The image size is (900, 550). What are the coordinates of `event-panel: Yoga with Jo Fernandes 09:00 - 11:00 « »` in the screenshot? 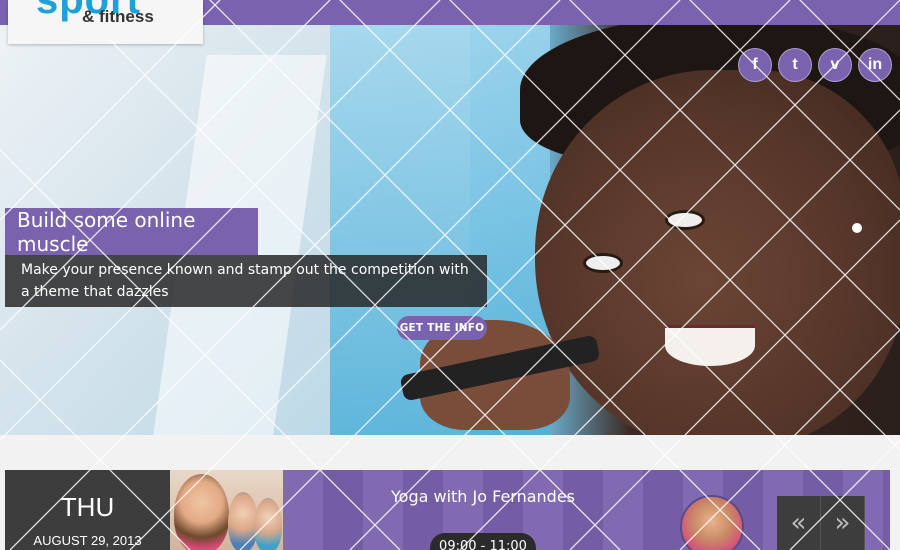 It's located at (586, 510).